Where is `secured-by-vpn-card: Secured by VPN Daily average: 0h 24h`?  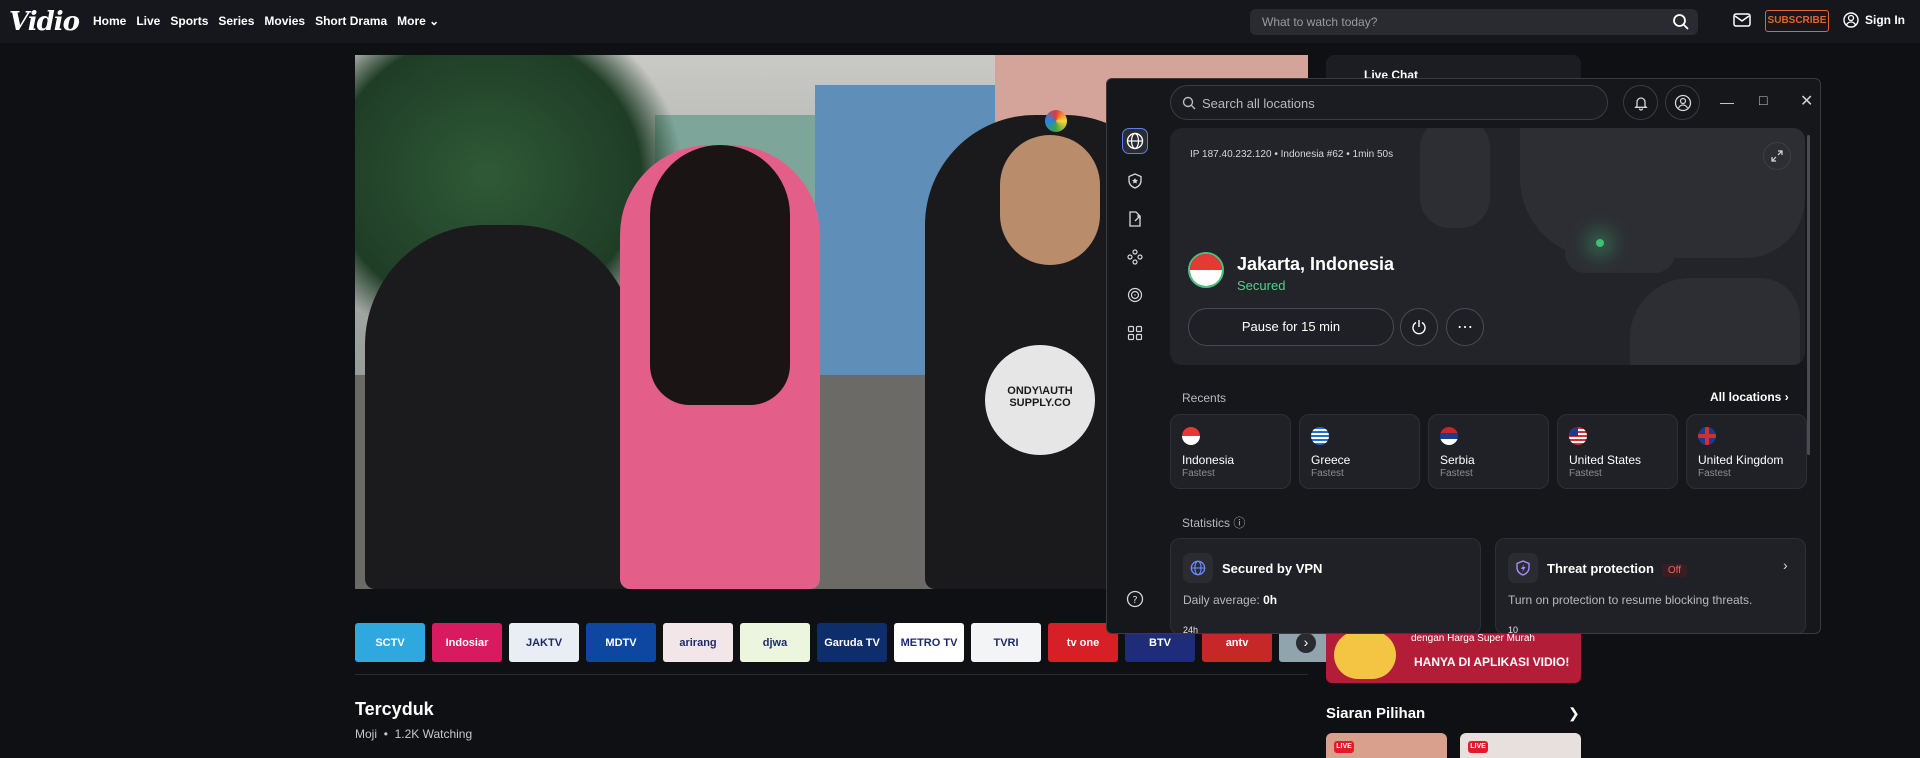 secured-by-vpn-card: Secured by VPN Daily average: 0h 24h is located at coordinates (1325, 585).